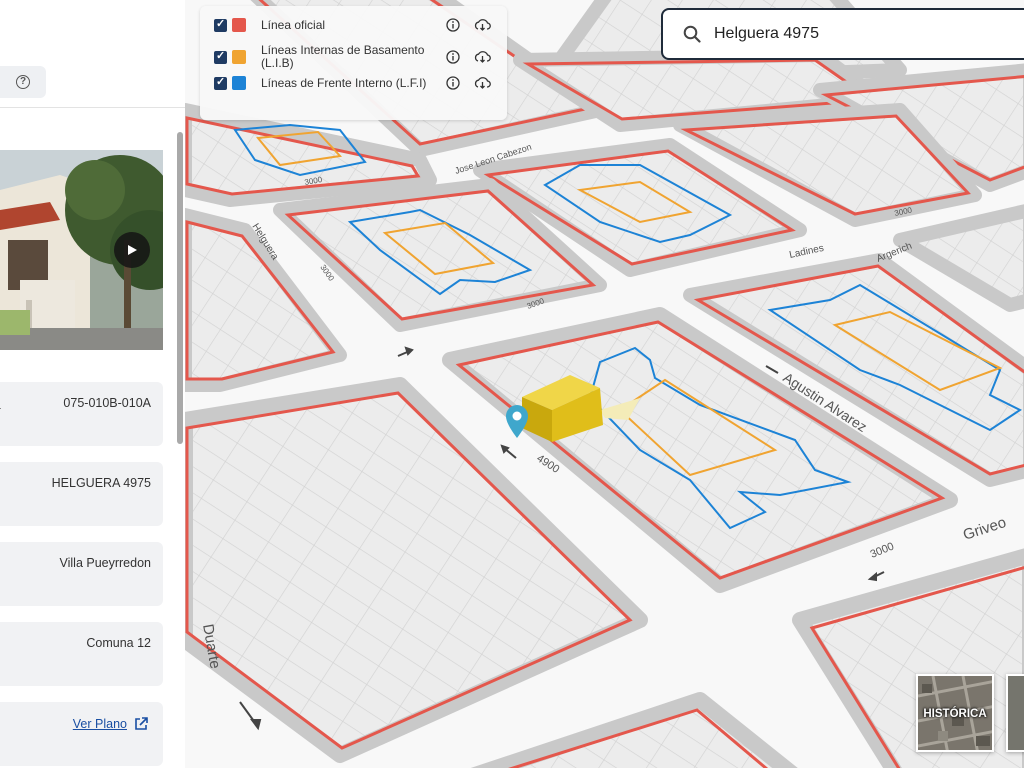  Describe the element at coordinates (864, 34) in the screenshot. I see `search-input` at that location.